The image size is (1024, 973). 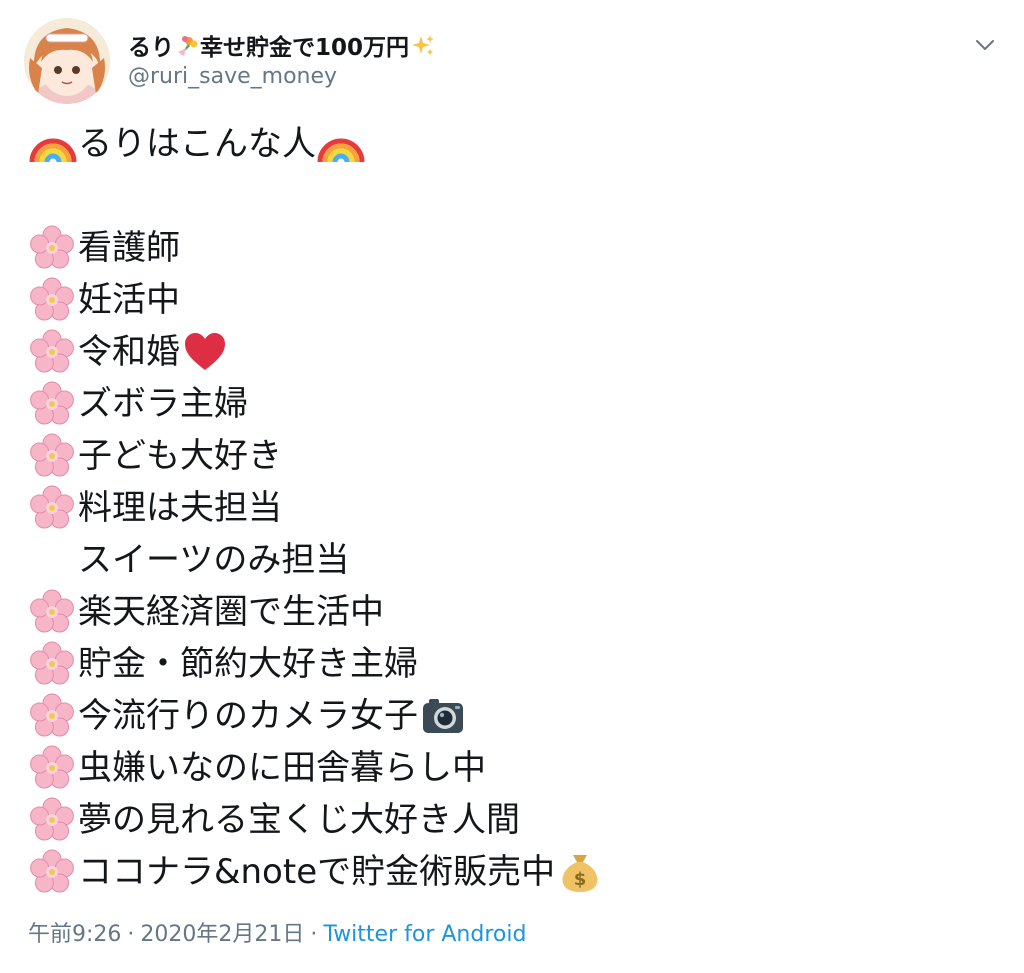 I want to click on list-item: 今流行りのカメラ女子, so click(x=508, y=716).